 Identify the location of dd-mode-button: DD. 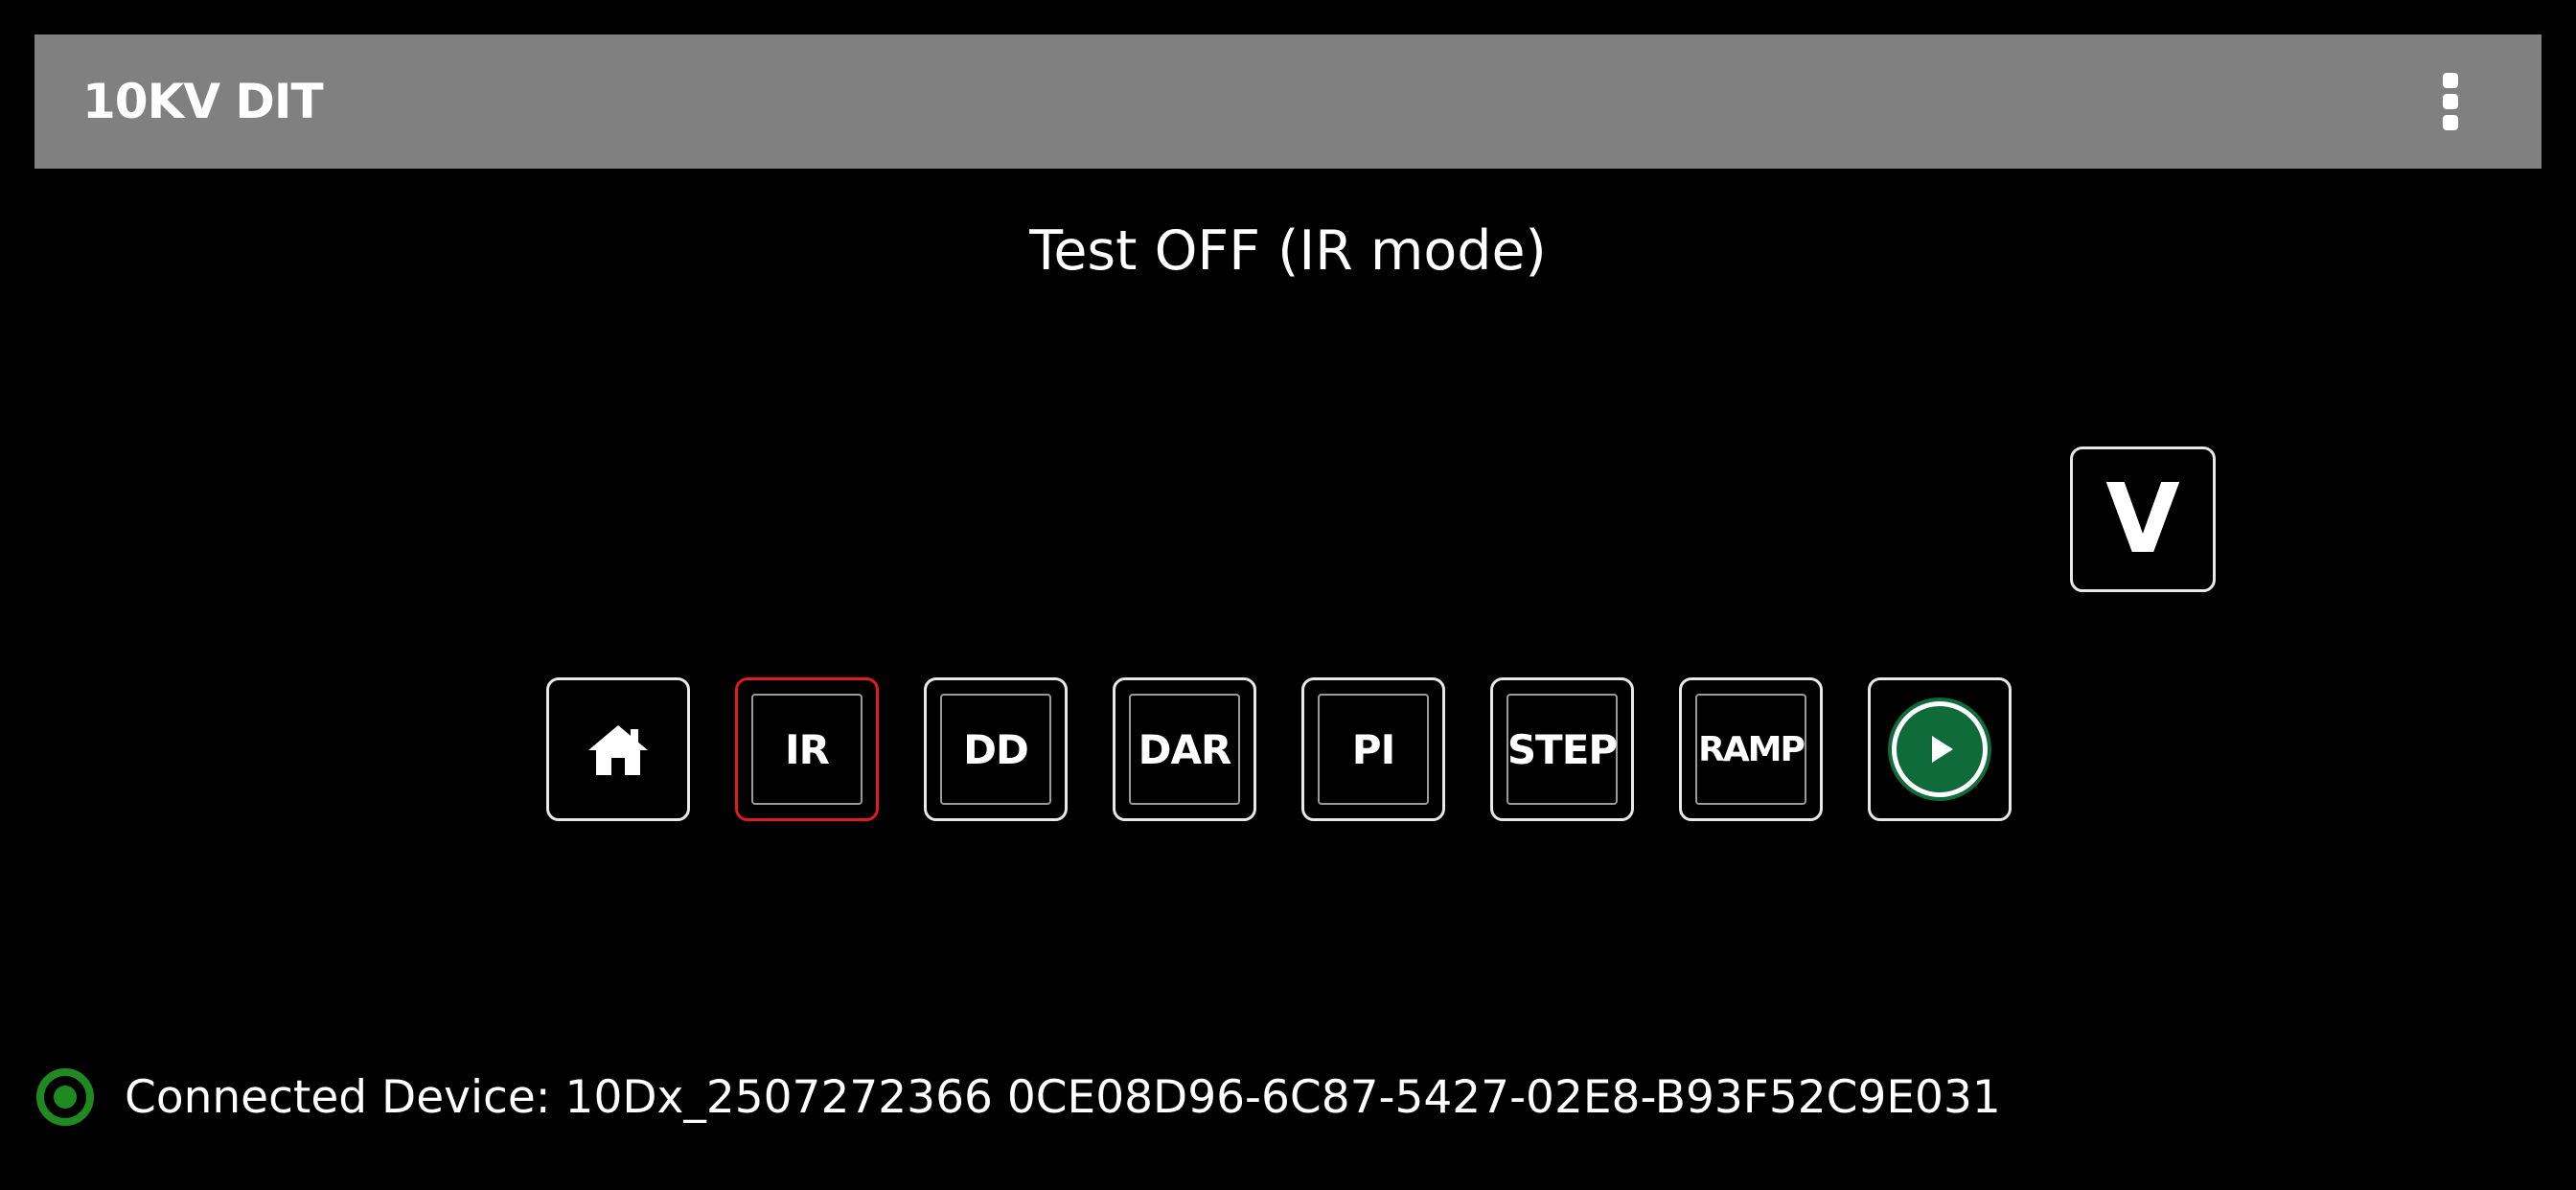
(996, 749).